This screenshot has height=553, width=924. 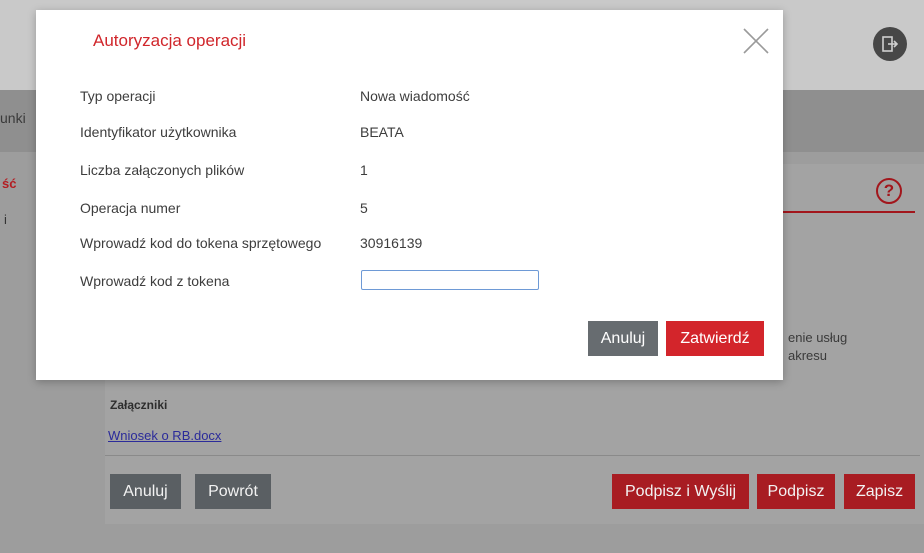 What do you see at coordinates (155, 281) in the screenshot?
I see `token-code-label: Wprowadź kod z tokena` at bounding box center [155, 281].